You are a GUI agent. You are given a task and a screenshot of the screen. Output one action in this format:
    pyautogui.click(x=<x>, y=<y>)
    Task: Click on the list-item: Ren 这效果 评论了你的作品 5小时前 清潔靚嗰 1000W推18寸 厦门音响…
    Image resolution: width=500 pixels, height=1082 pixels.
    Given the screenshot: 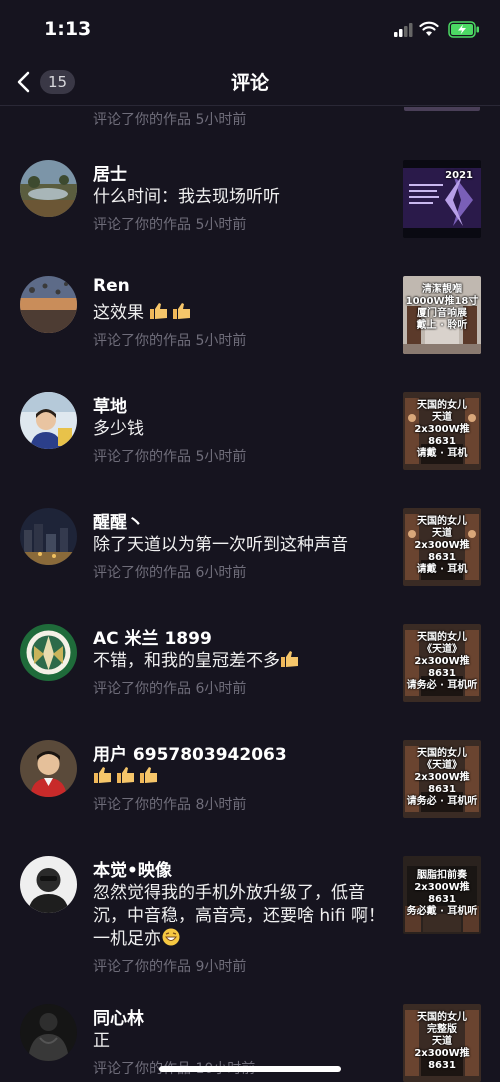 What is the action you would take?
    pyautogui.click(x=250, y=334)
    